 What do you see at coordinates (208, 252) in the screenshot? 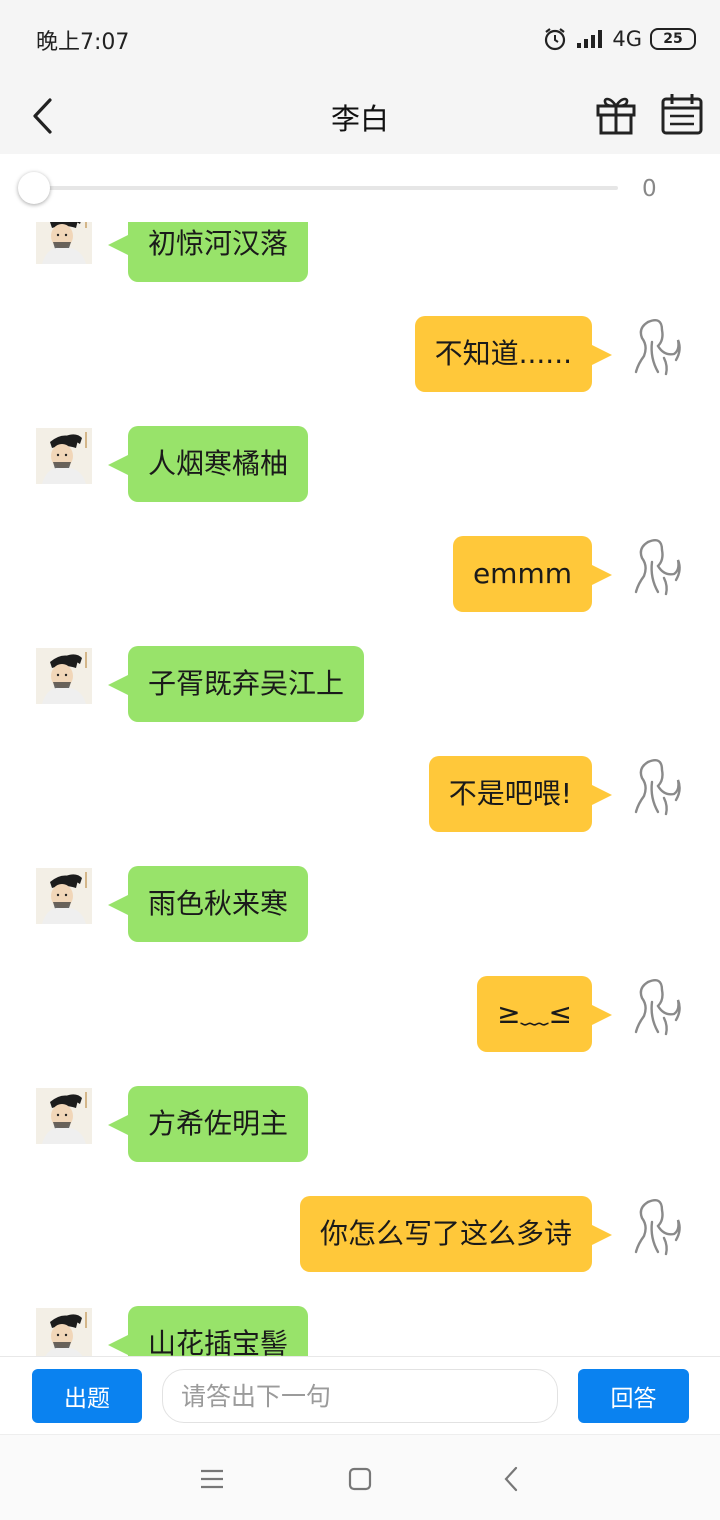
I see `message-bubble: 初惊河汉落` at bounding box center [208, 252].